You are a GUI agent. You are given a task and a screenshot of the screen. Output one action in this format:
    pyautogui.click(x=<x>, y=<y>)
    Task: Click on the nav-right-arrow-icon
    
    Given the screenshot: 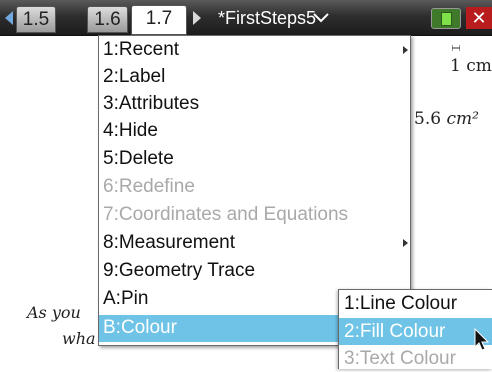 What is the action you would take?
    pyautogui.click(x=197, y=18)
    